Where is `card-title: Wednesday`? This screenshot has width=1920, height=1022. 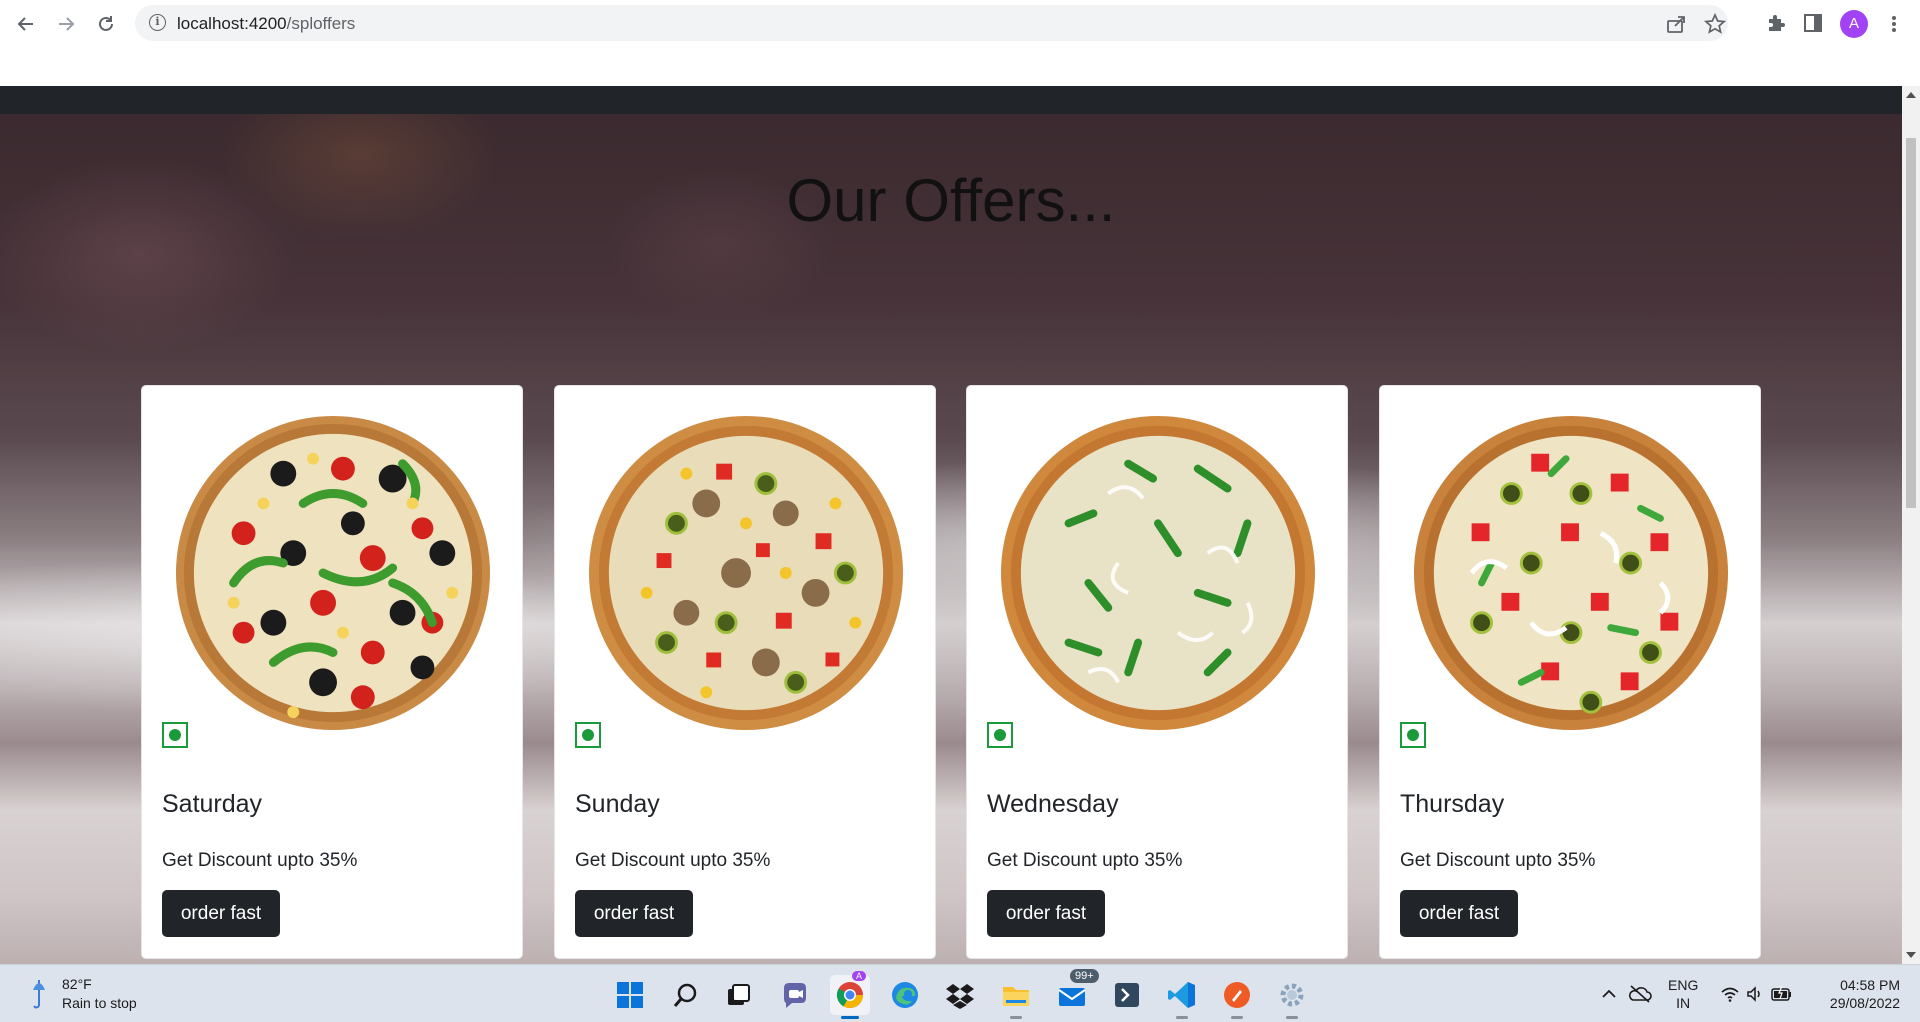
card-title: Wednesday is located at coordinates (1053, 804).